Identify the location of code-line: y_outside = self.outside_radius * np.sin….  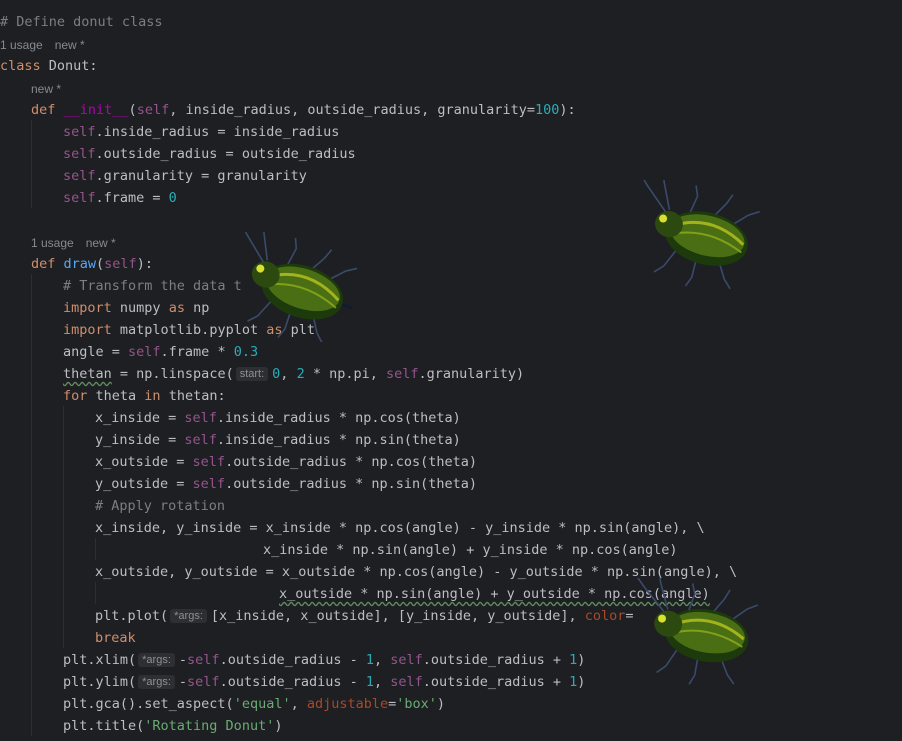
(286, 484).